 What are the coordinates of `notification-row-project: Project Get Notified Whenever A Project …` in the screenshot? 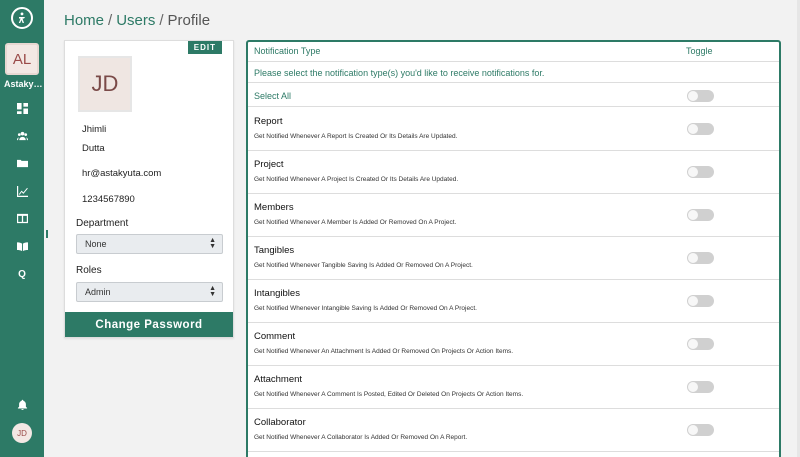 It's located at (513, 172).